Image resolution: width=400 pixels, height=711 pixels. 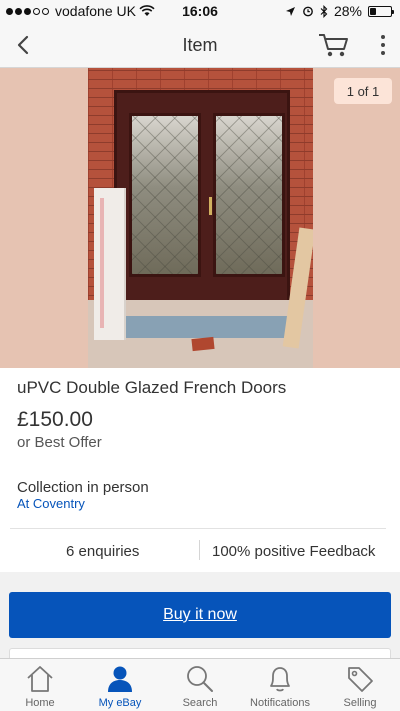 I want to click on status-indicators: 28%, so click(x=339, y=11).